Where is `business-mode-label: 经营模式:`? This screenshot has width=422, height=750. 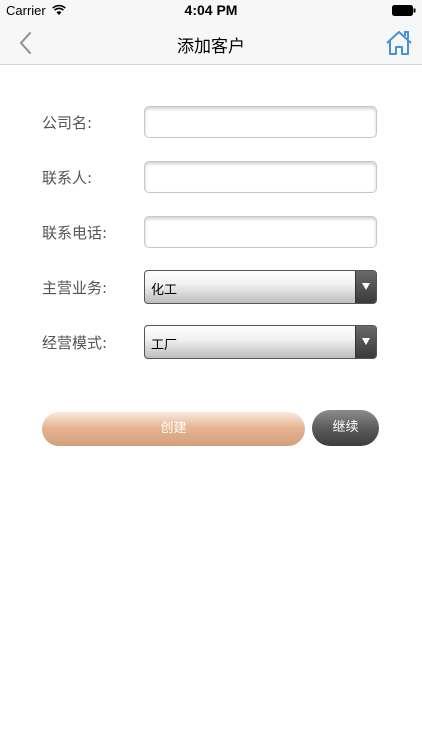 business-mode-label: 经营模式: is located at coordinates (75, 343).